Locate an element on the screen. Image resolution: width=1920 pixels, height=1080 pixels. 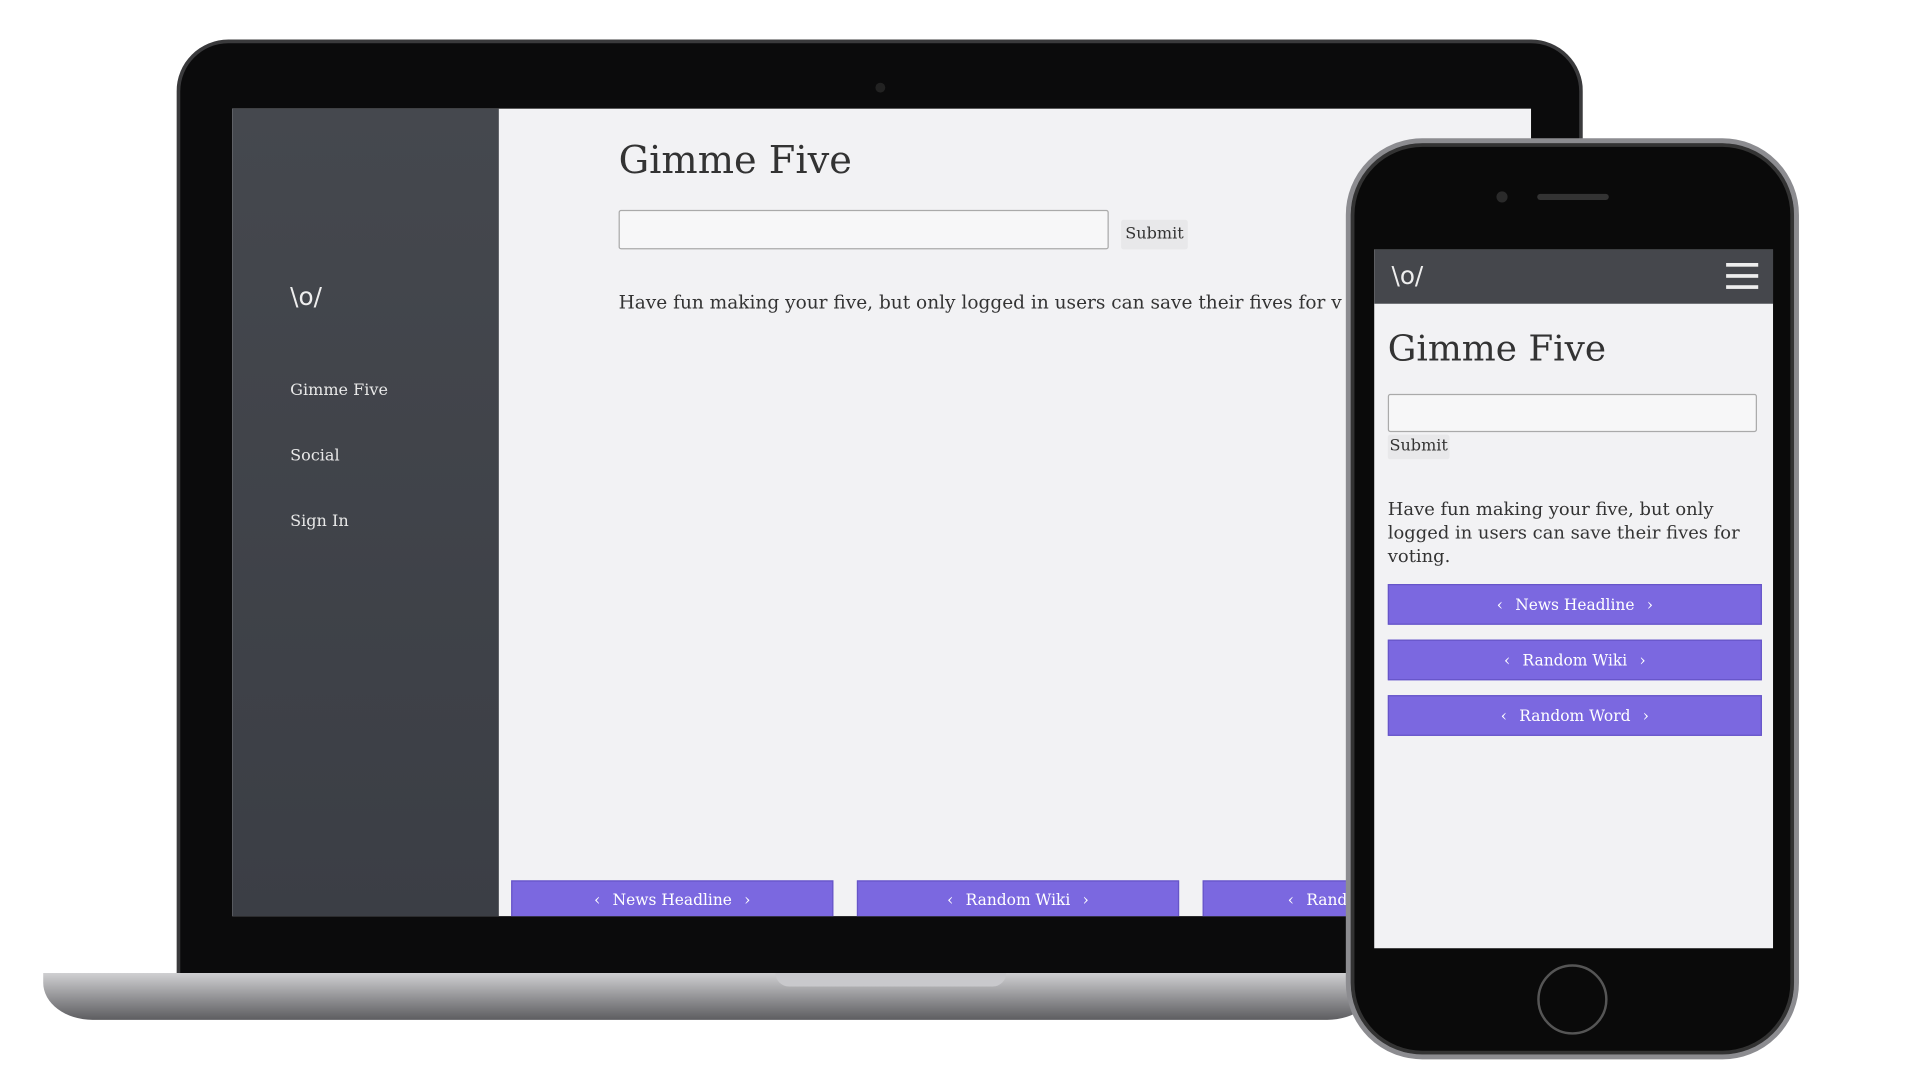
laptop-base is located at coordinates (710, 996).